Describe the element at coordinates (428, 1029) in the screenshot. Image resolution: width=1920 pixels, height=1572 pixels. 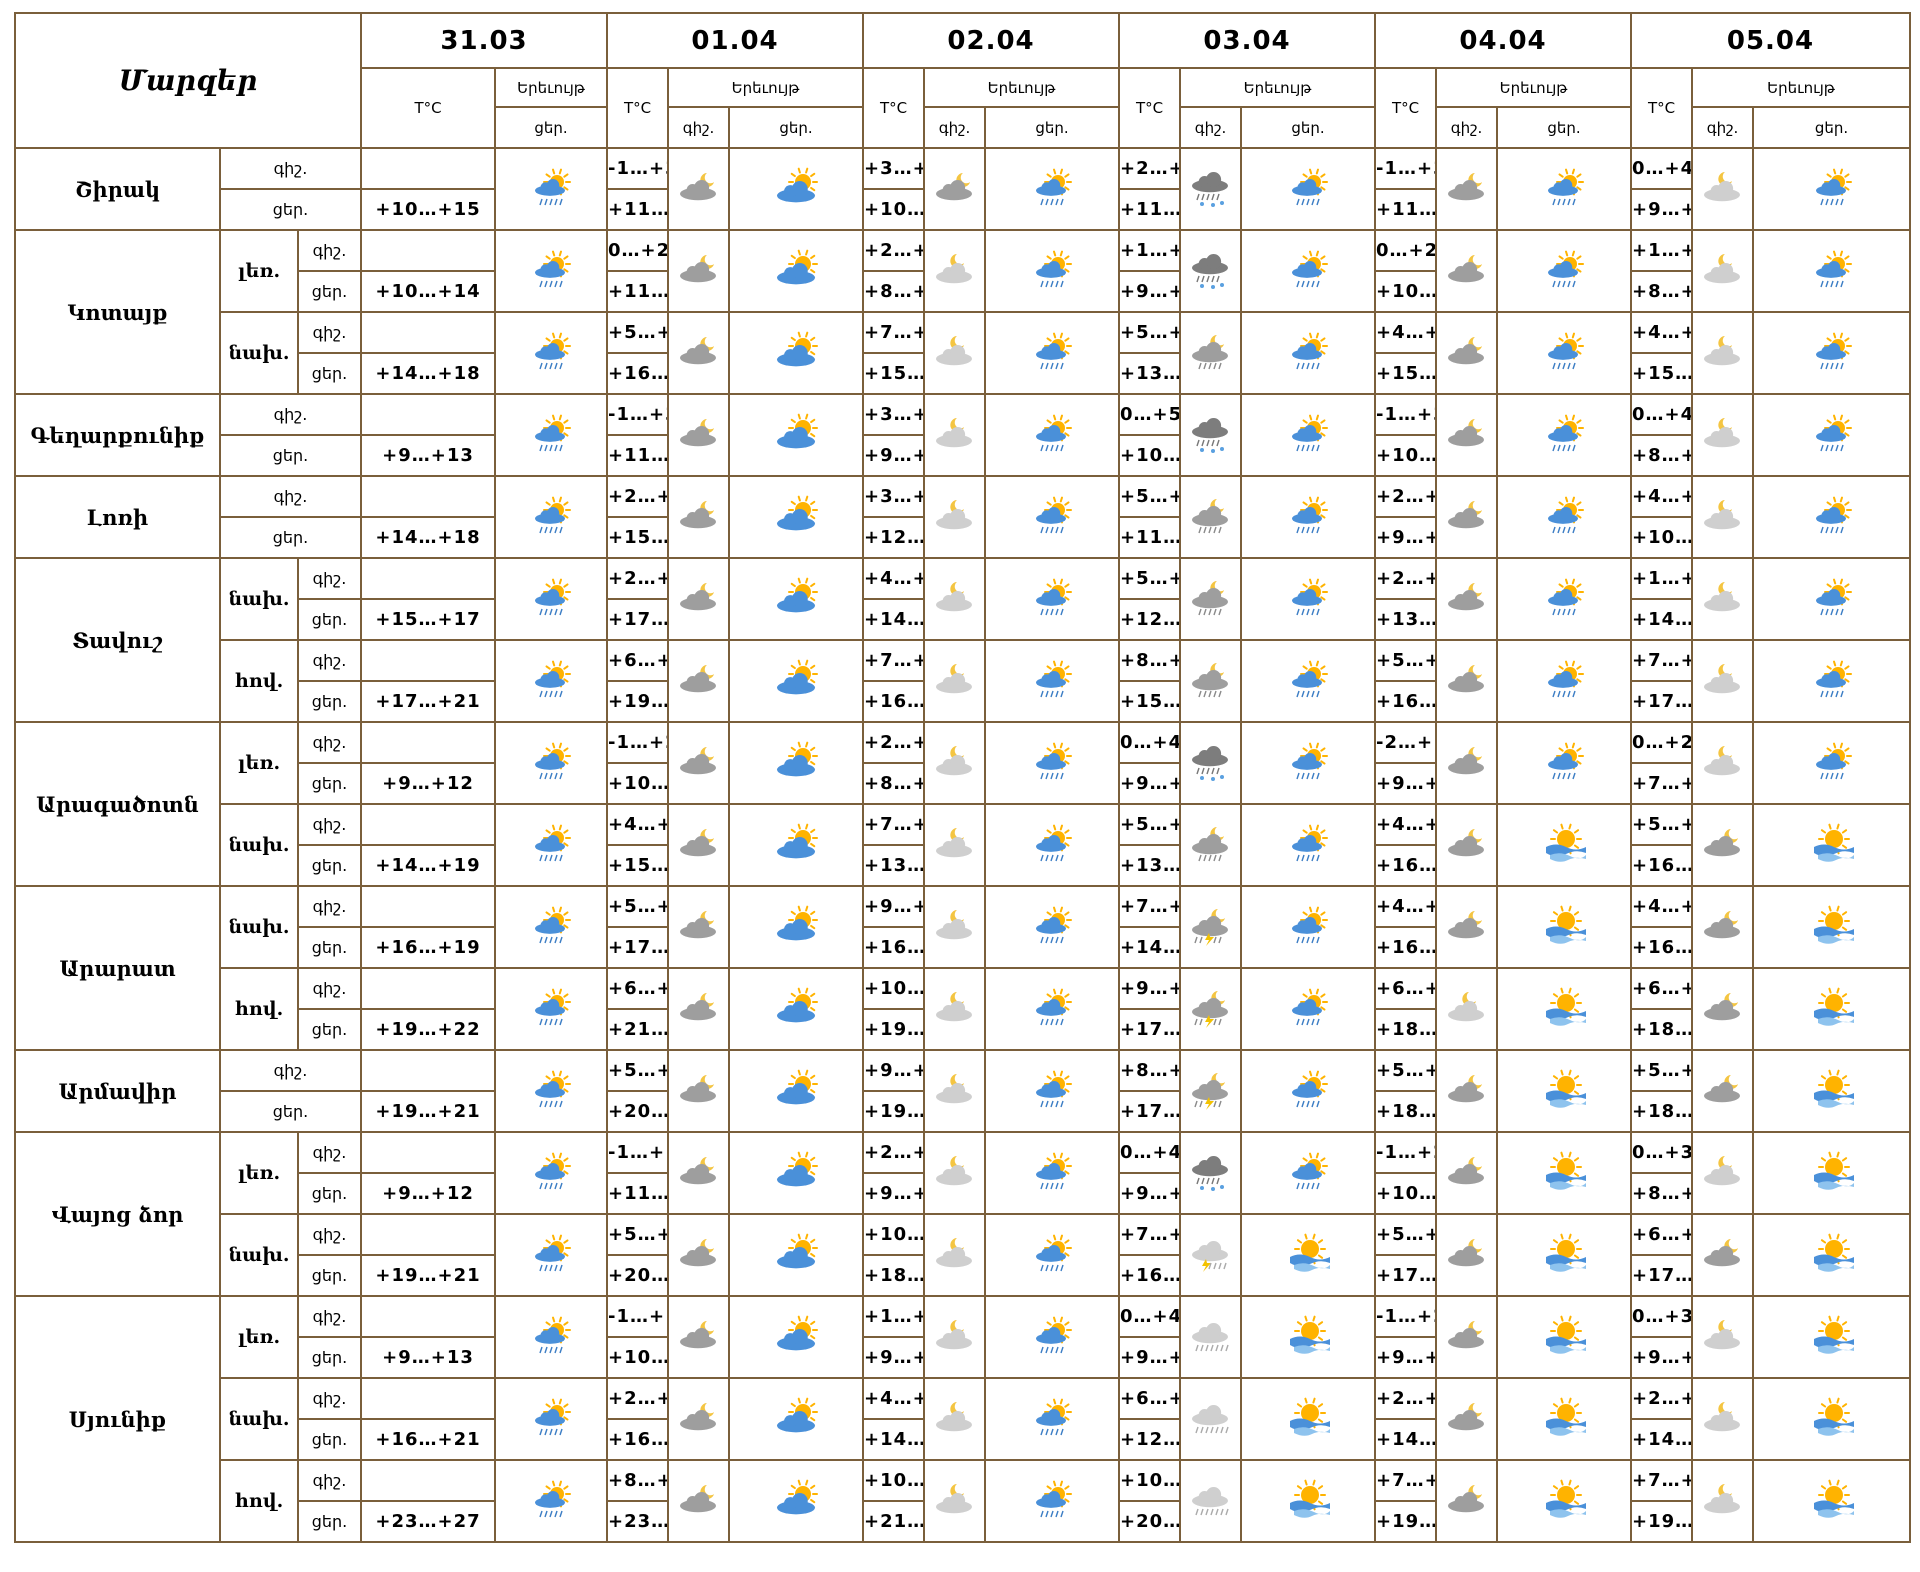
I see `day-temp: +19…+22` at that location.